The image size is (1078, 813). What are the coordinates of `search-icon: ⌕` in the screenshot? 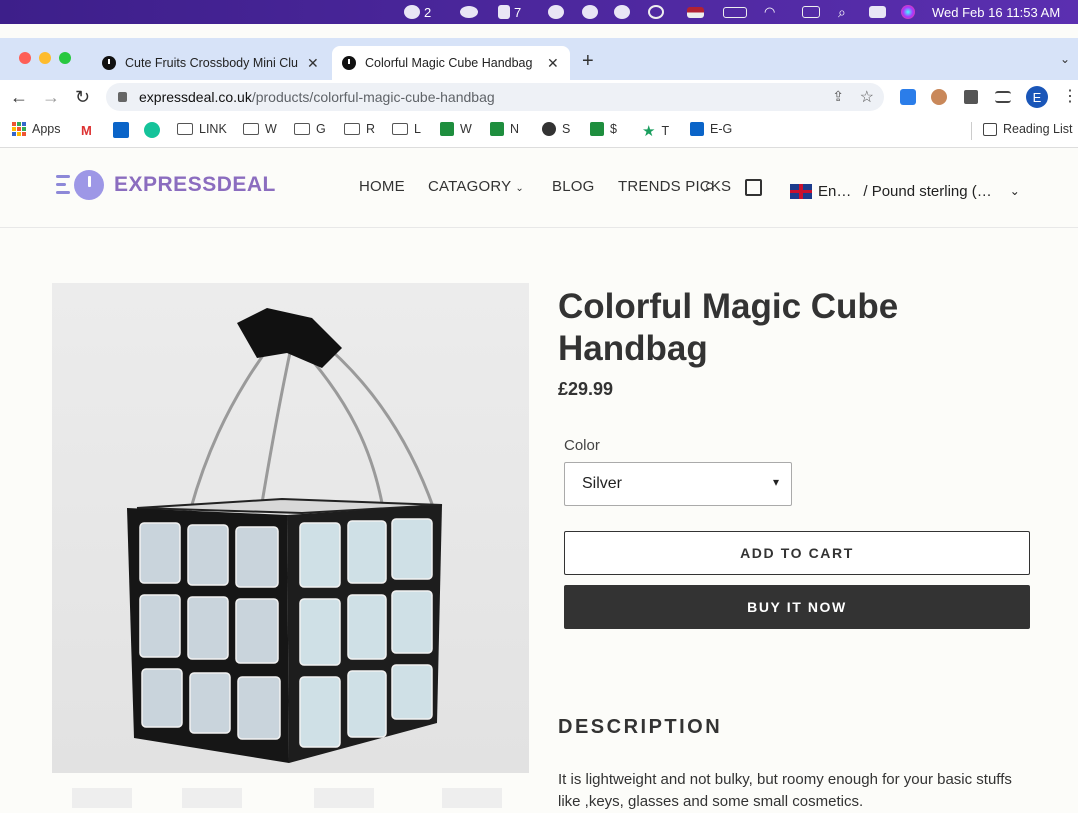 It's located at (709, 186).